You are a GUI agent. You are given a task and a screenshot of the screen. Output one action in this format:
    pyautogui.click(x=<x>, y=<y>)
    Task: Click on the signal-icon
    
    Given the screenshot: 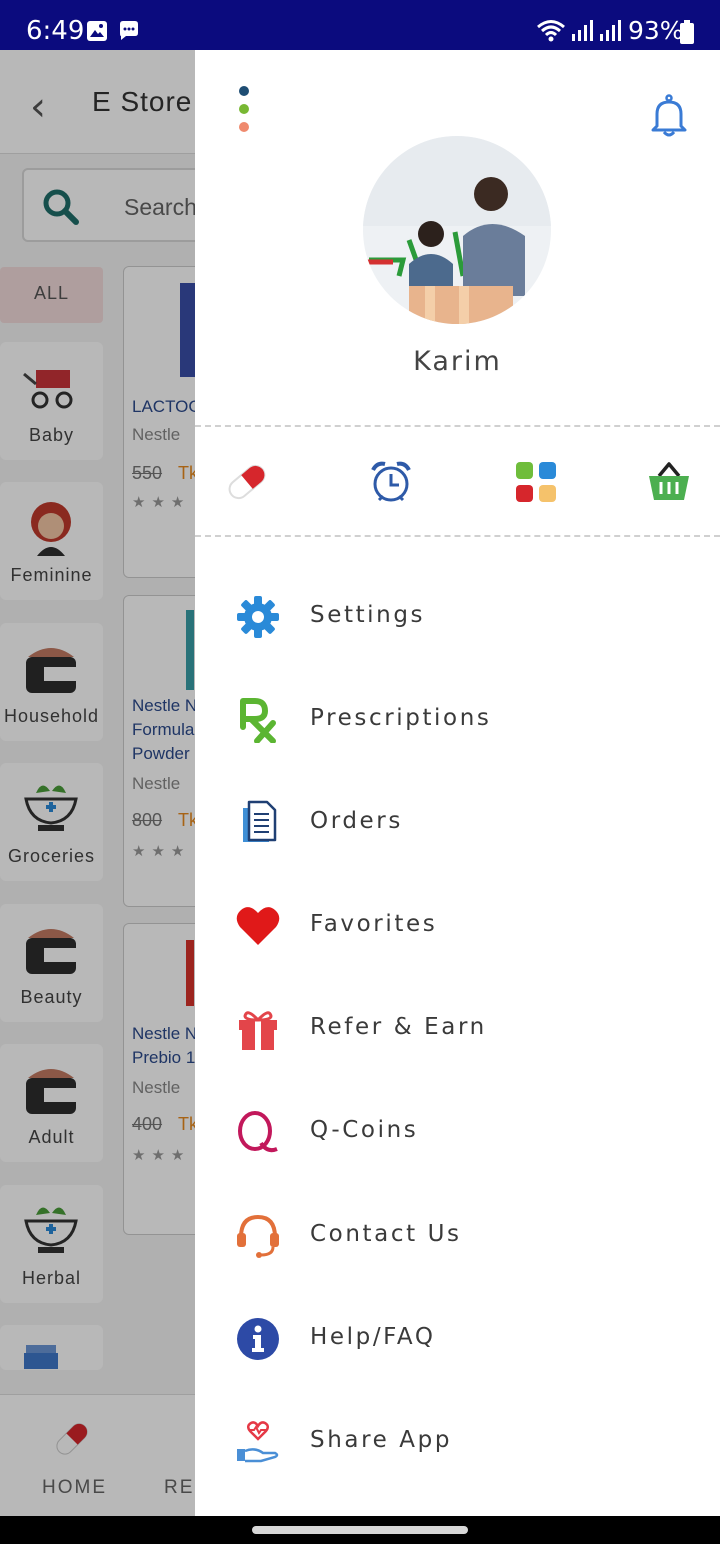 What is the action you would take?
    pyautogui.click(x=582, y=30)
    